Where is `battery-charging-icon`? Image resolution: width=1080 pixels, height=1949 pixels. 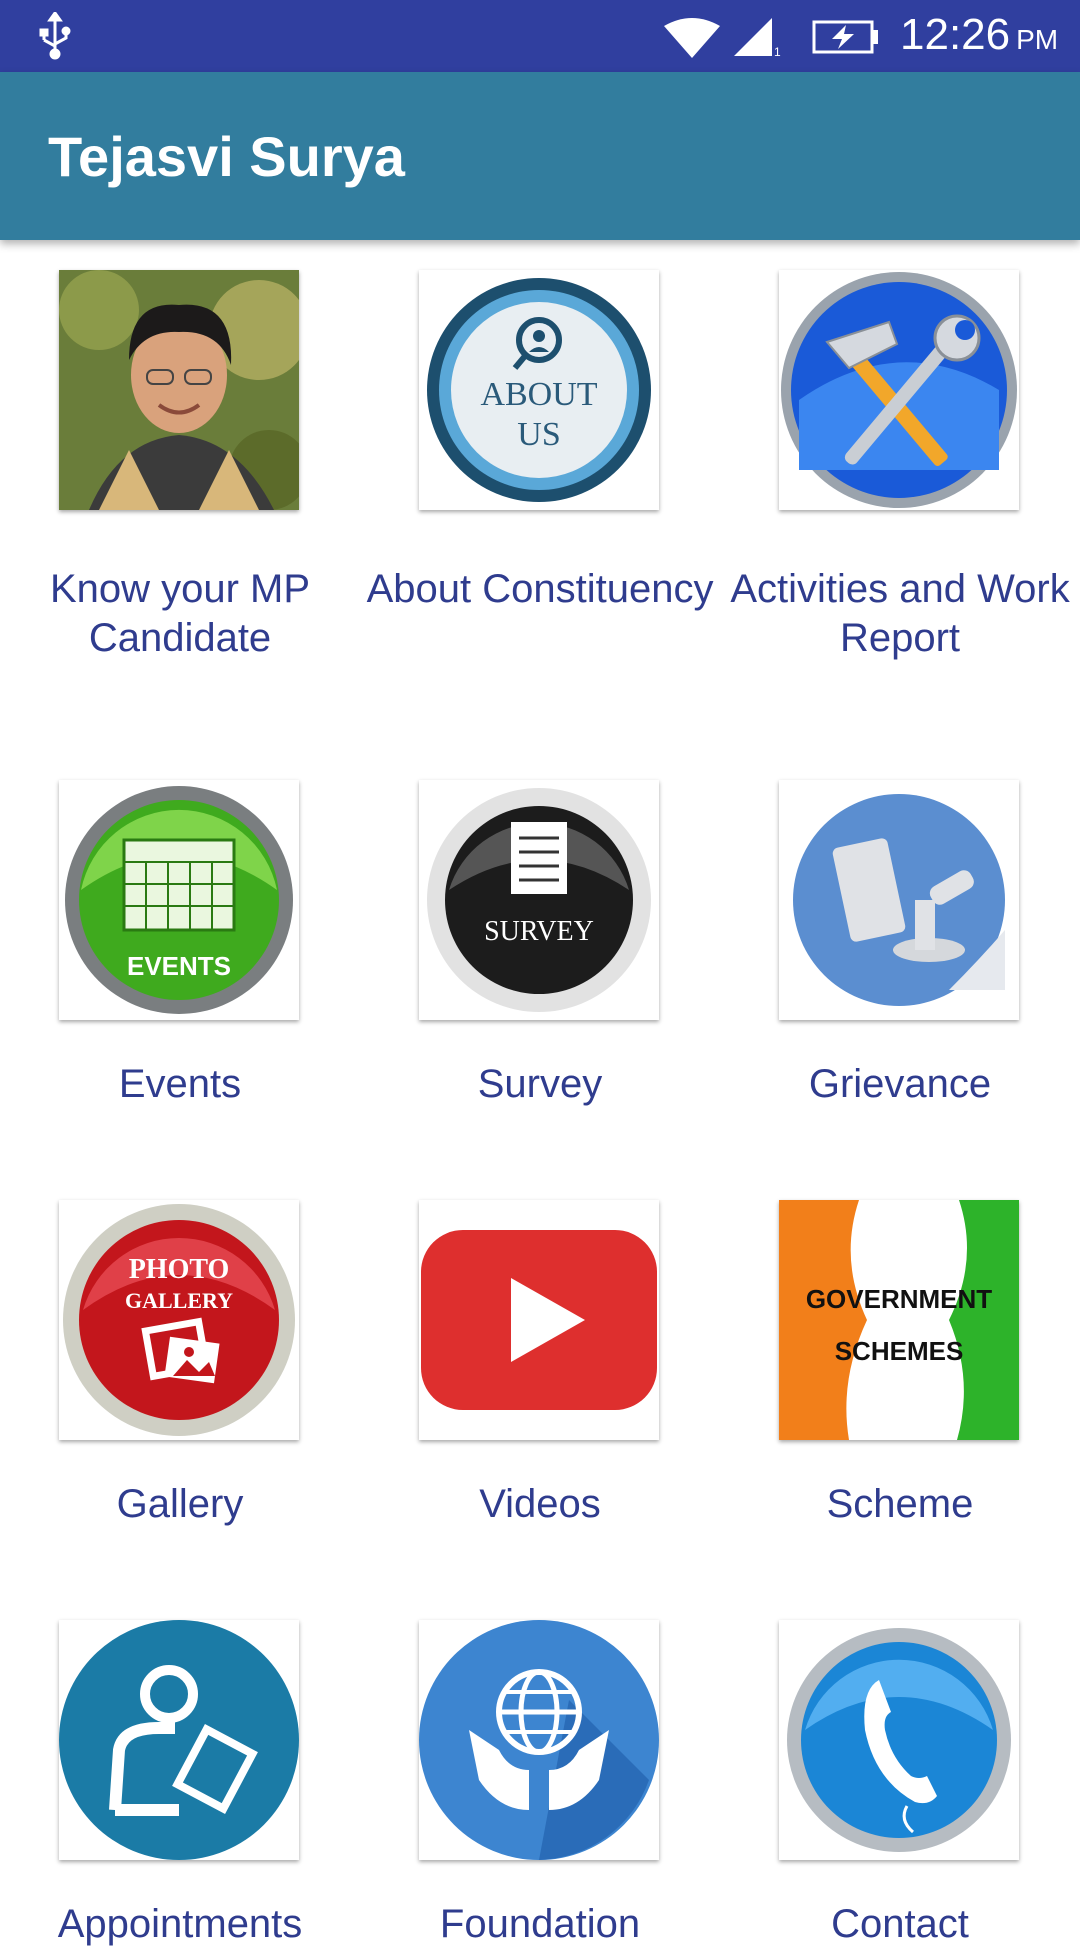 battery-charging-icon is located at coordinates (845, 37).